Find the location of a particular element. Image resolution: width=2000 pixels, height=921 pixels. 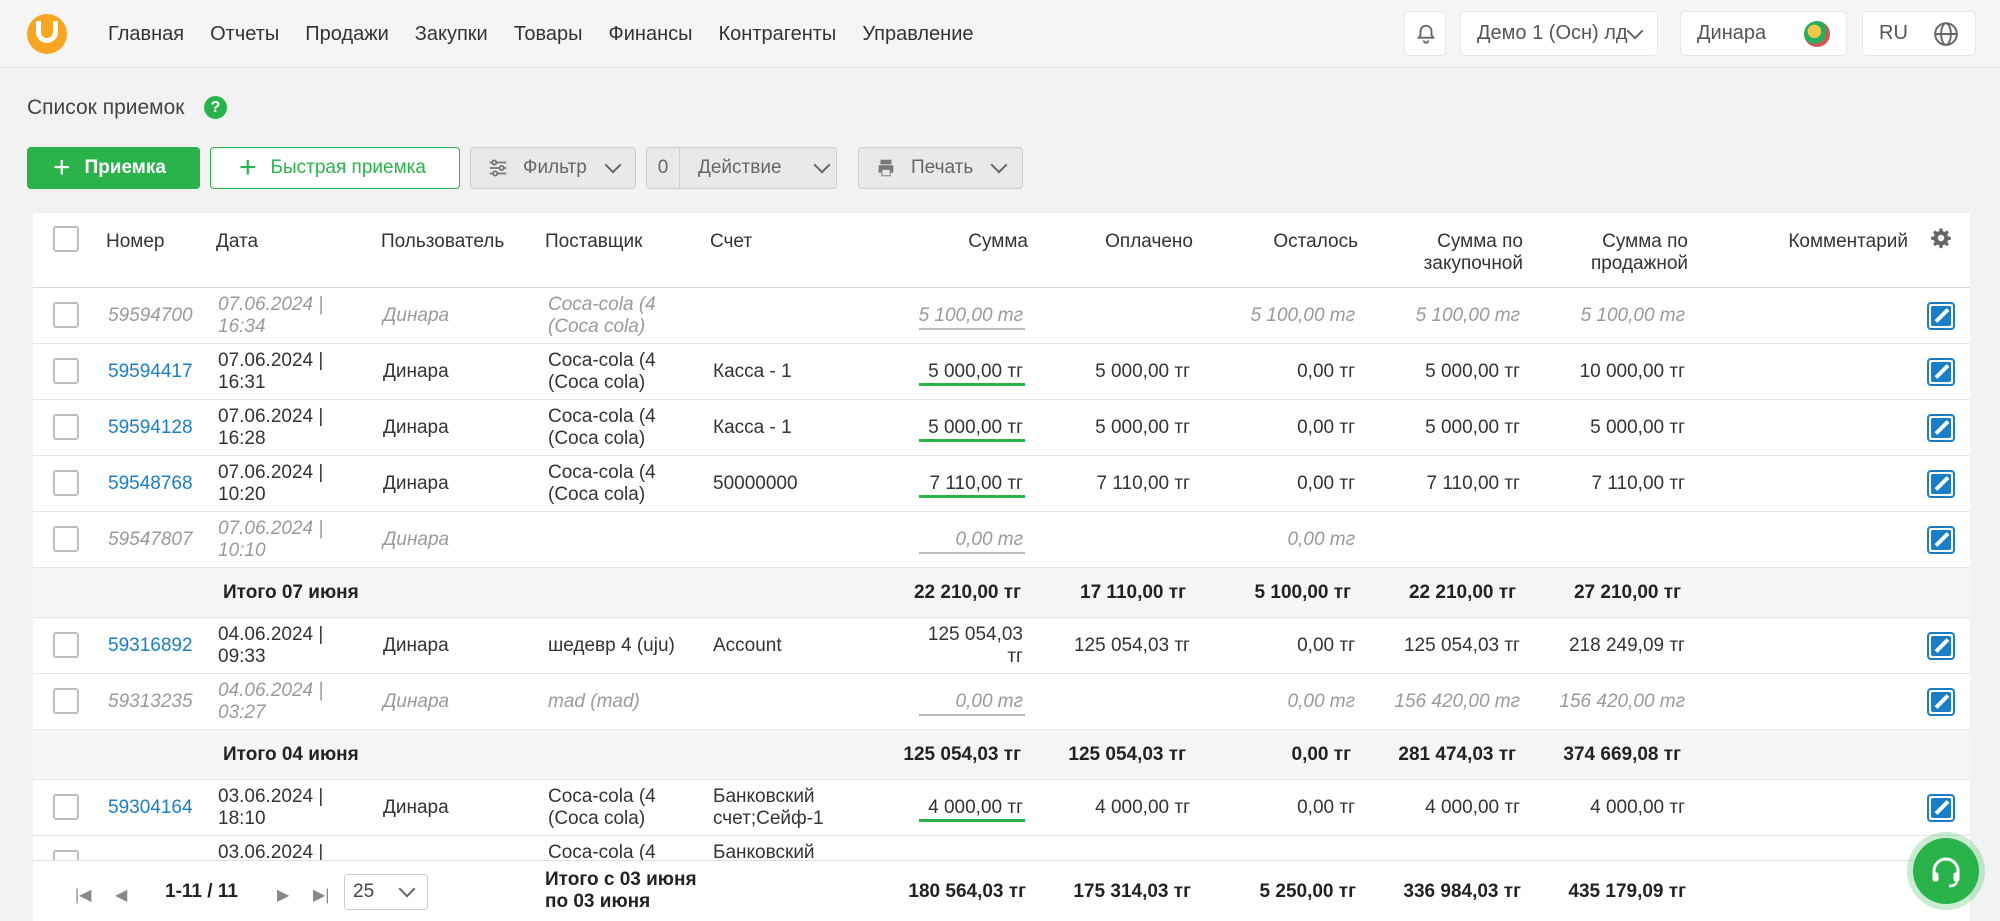

receipt-number: 59316892 is located at coordinates (150, 646).